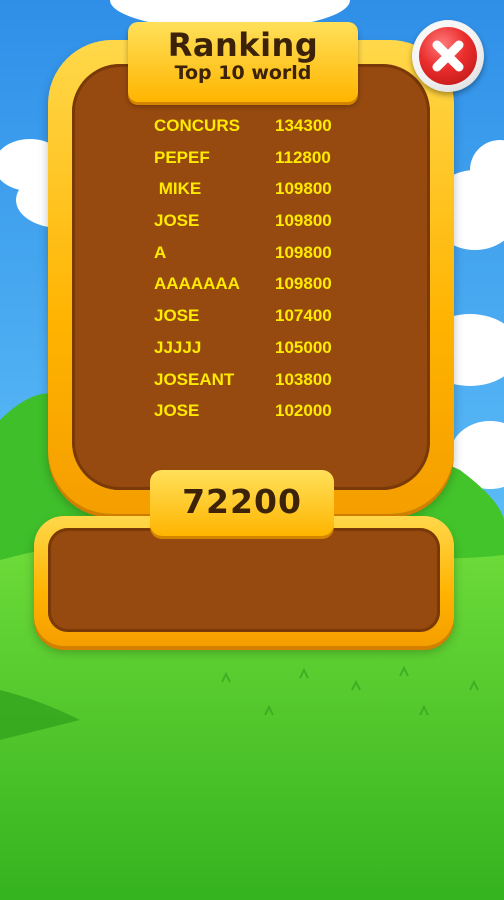  What do you see at coordinates (243, 73) in the screenshot?
I see `page-subtitle: Top 10 world` at bounding box center [243, 73].